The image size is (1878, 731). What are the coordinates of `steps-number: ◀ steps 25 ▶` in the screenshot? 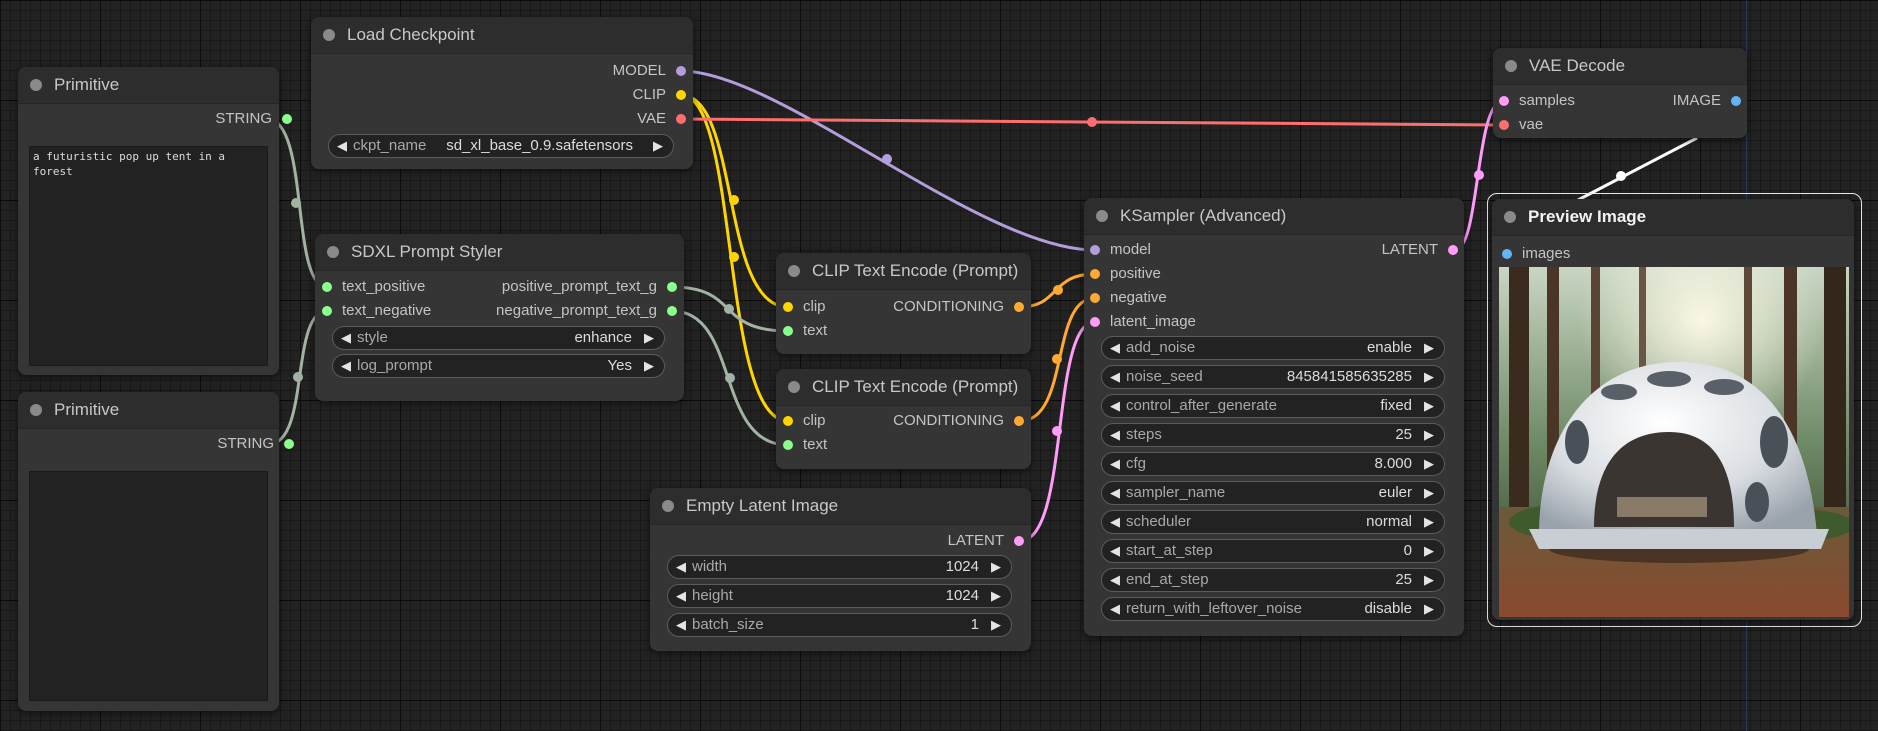 It's located at (1273, 435).